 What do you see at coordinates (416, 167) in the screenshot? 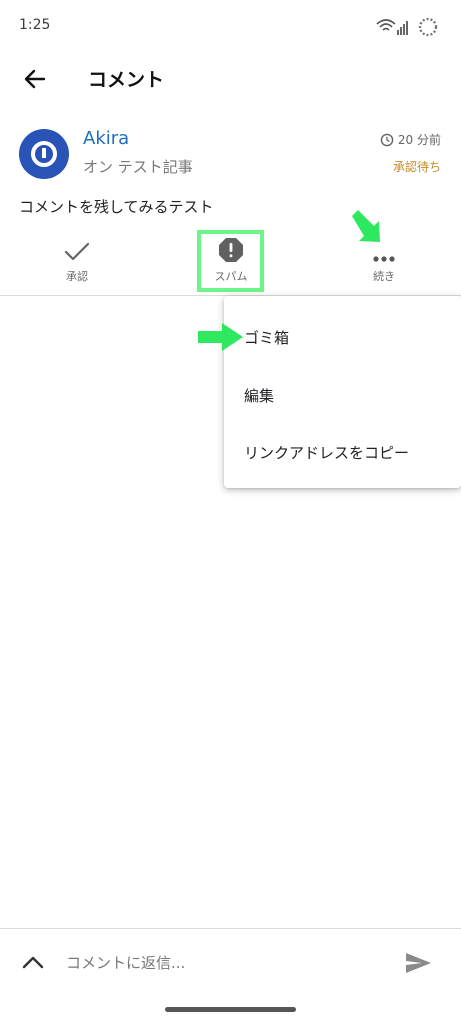
I see `status-badge: 承認待ち` at bounding box center [416, 167].